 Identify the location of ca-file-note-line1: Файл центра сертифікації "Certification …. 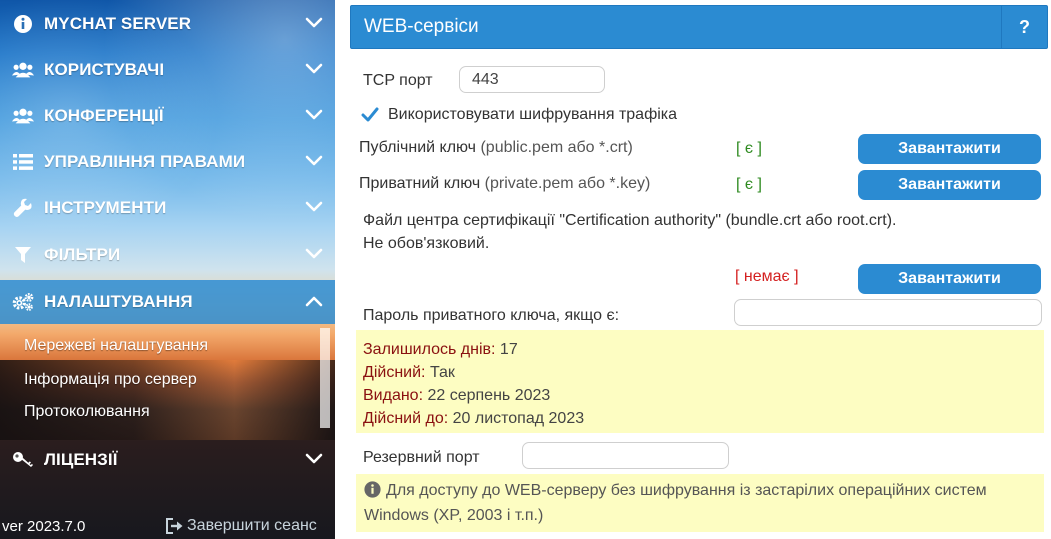
(630, 220).